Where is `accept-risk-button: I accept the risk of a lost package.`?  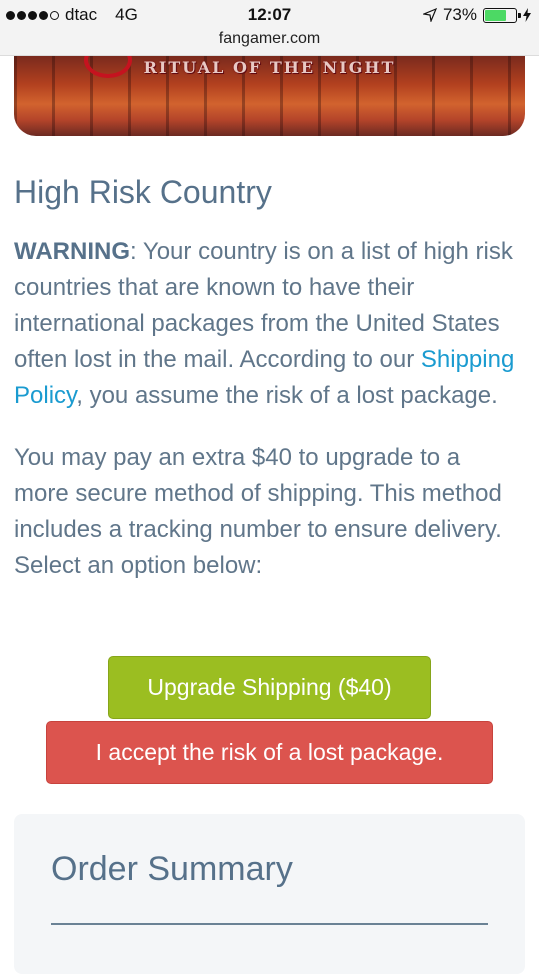 accept-risk-button: I accept the risk of a lost package. is located at coordinates (269, 752).